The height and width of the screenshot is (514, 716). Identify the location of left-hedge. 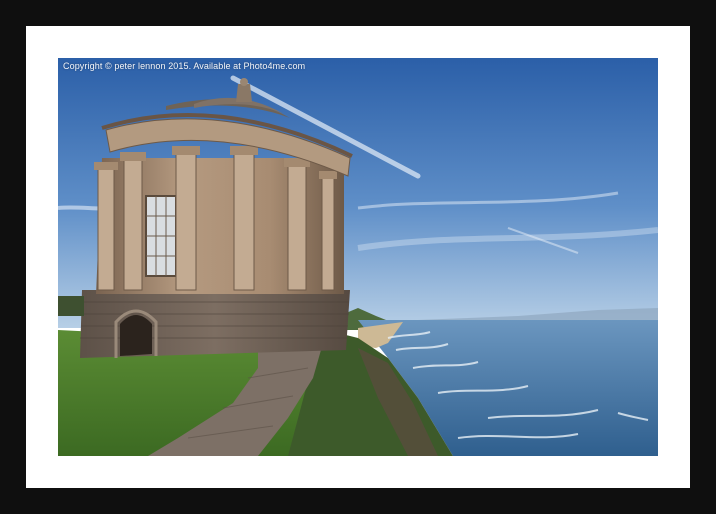
(71, 306).